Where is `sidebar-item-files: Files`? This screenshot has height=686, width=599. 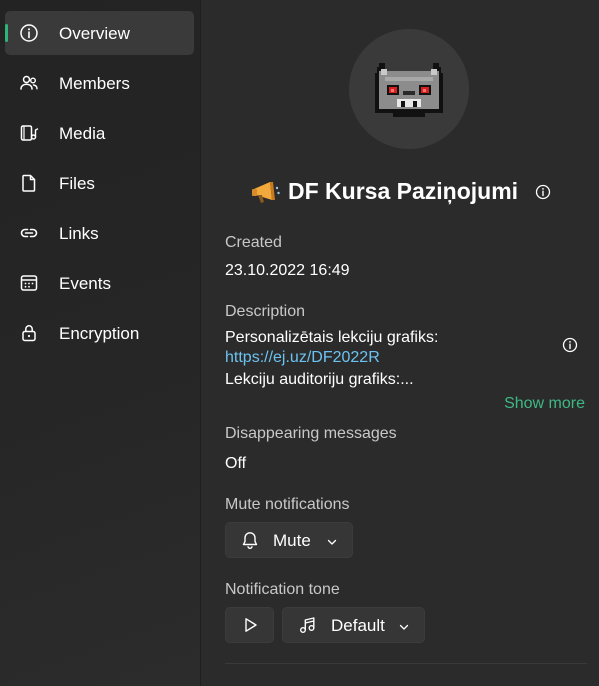
sidebar-item-files: Files is located at coordinates (99, 183).